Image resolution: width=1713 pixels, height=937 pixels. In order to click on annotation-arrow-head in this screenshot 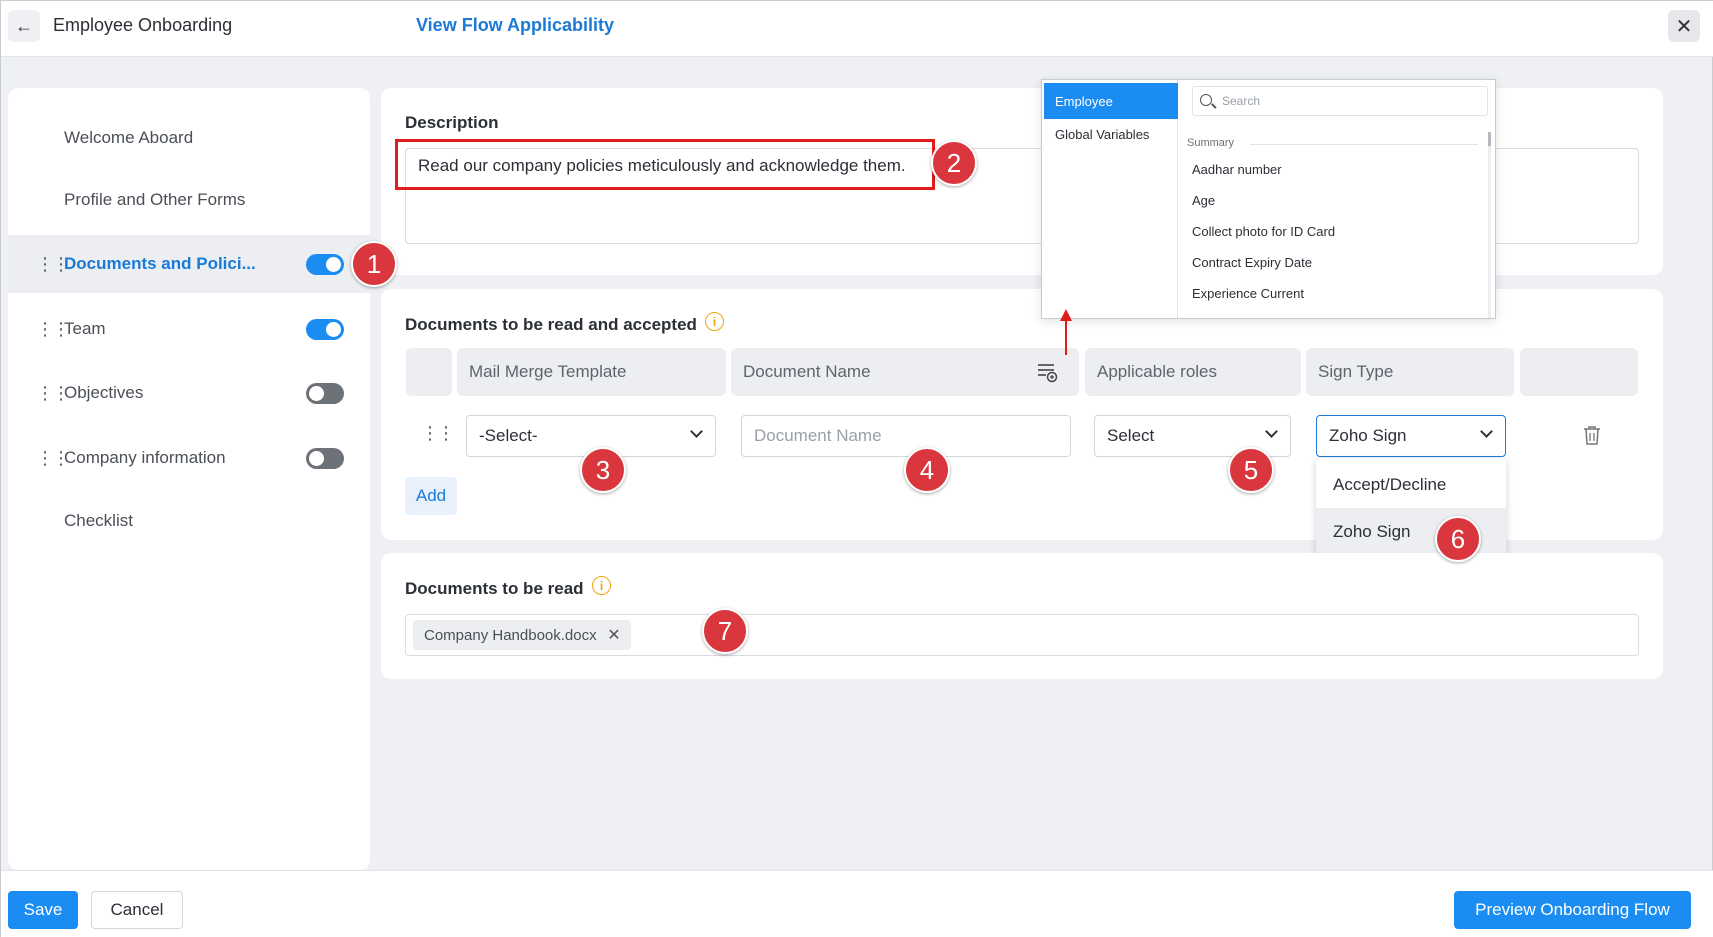, I will do `click(1066, 315)`.